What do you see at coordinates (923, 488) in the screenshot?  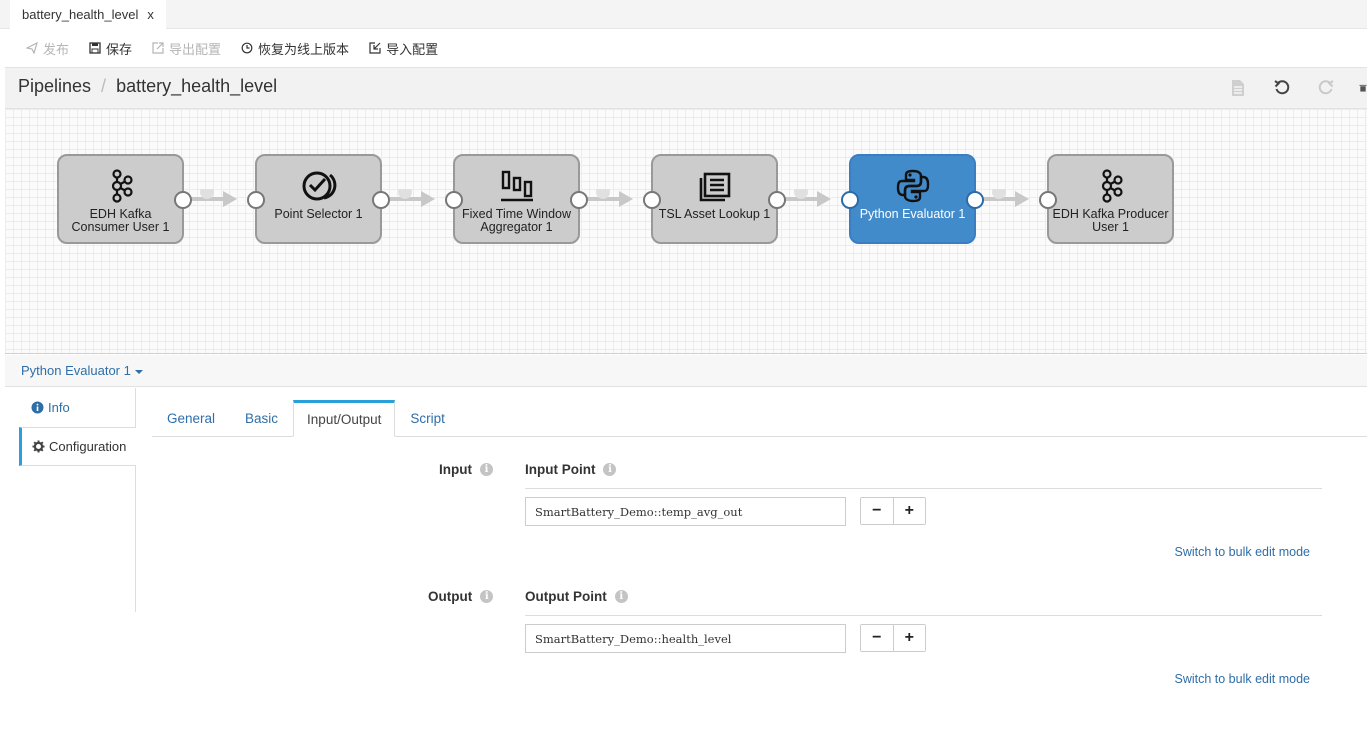 I see `input-divider` at bounding box center [923, 488].